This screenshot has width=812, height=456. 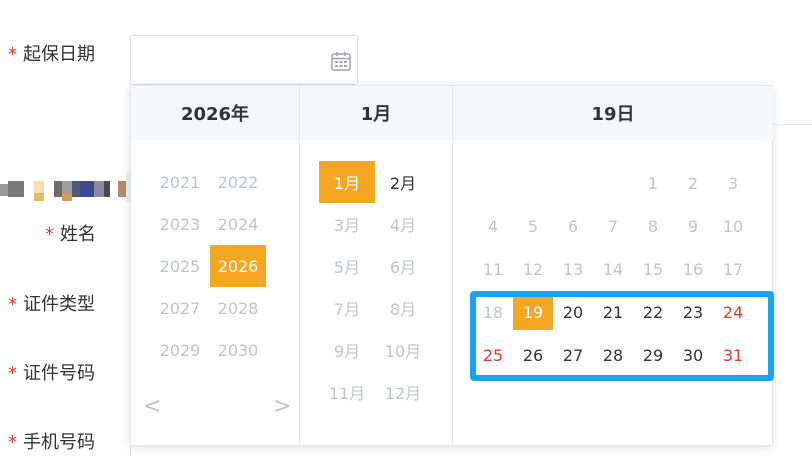 What do you see at coordinates (51, 442) in the screenshot?
I see `phone-label: * 手机号码` at bounding box center [51, 442].